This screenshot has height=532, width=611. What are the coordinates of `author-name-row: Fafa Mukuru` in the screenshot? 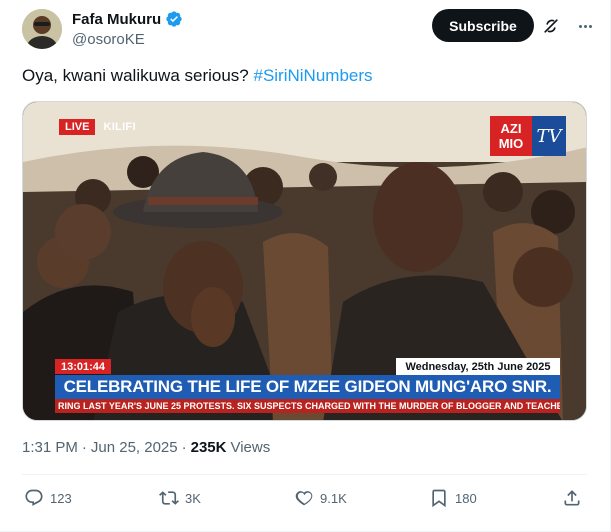 It's located at (127, 19).